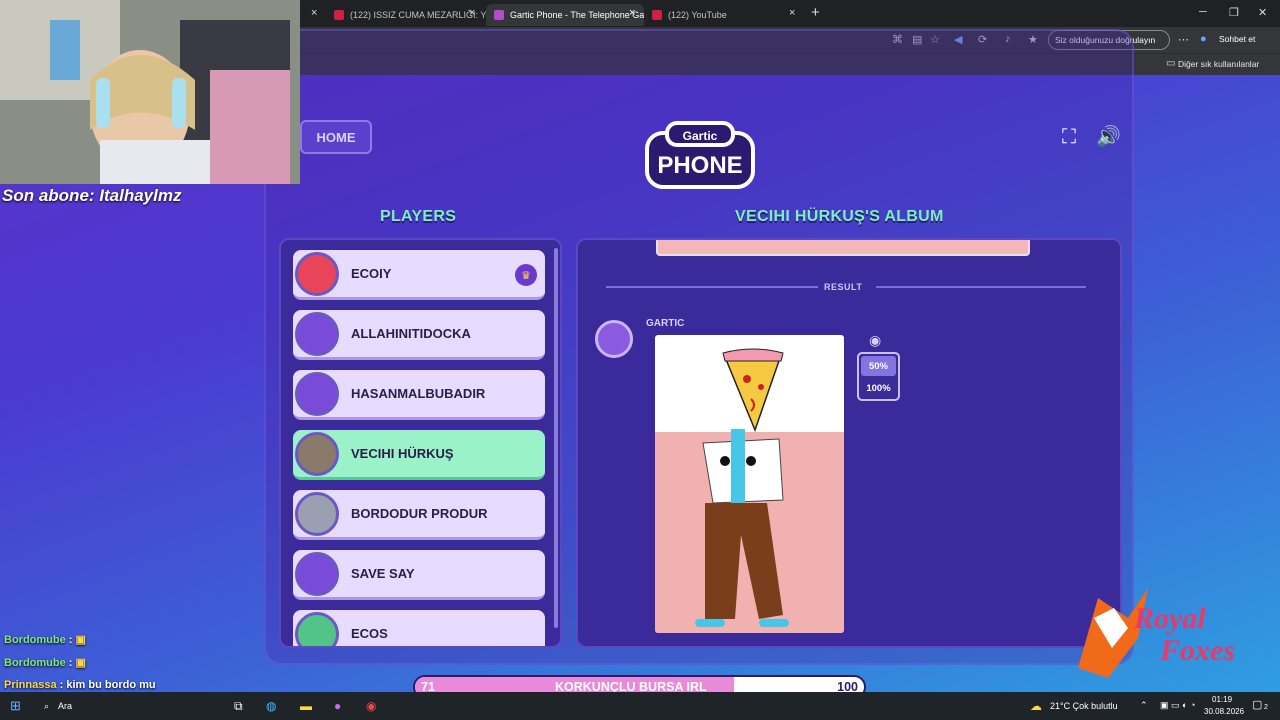 The height and width of the screenshot is (720, 1280). Describe the element at coordinates (306, 706) in the screenshot. I see `explorer-icon: ▬` at that location.